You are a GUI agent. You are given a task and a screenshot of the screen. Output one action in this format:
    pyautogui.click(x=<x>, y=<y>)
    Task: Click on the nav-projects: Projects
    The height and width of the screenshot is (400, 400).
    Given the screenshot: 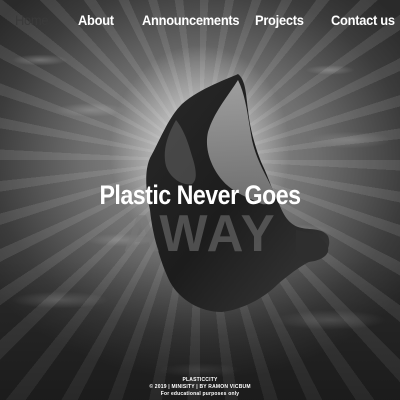 What is the action you would take?
    pyautogui.click(x=279, y=20)
    